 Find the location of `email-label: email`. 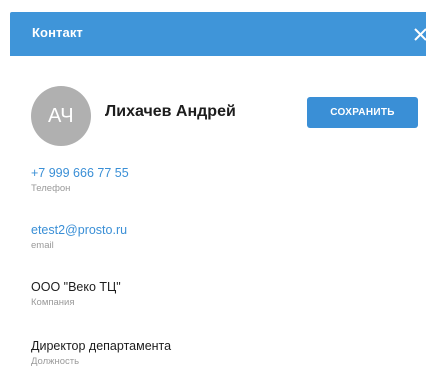

email-label: email is located at coordinates (42, 245).